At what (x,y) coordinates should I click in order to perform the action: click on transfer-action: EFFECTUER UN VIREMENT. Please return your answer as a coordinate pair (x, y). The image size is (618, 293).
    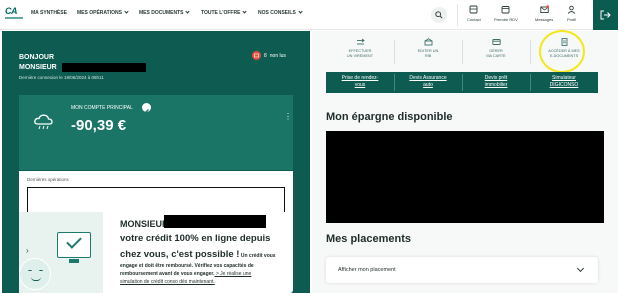
    Looking at the image, I should click on (360, 52).